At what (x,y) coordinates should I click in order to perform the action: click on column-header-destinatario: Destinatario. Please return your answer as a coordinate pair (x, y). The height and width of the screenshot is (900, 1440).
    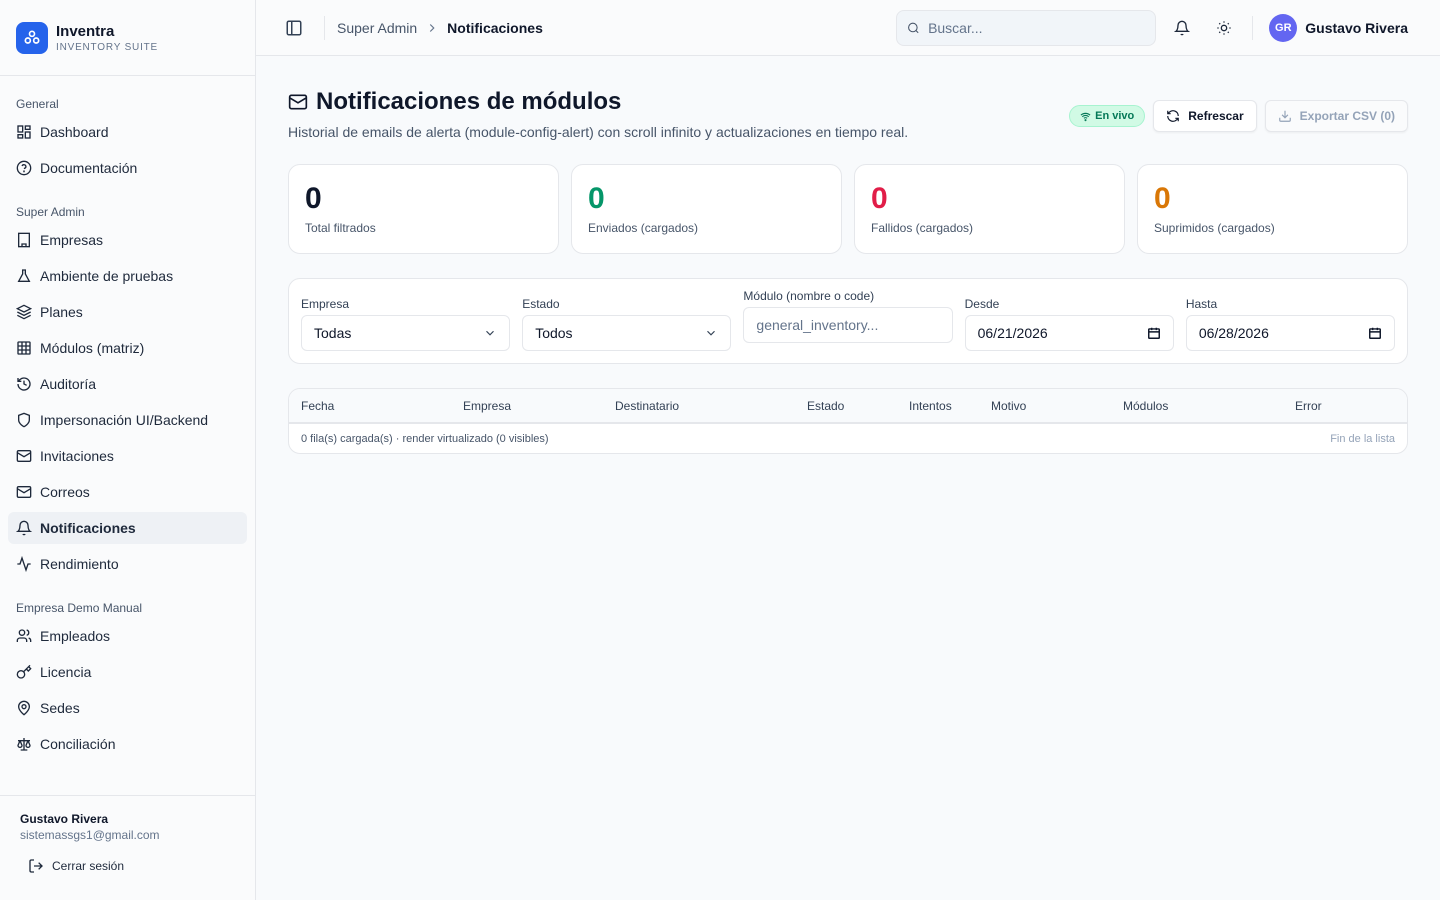
    Looking at the image, I should click on (711, 406).